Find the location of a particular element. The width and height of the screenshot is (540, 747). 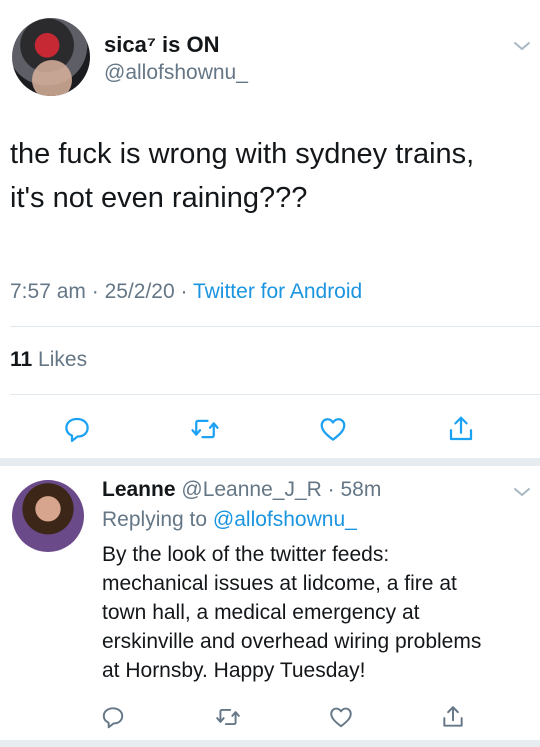

tweet-meta: 7:57 am · 25/2/20 · Twitter for Android is located at coordinates (186, 292).